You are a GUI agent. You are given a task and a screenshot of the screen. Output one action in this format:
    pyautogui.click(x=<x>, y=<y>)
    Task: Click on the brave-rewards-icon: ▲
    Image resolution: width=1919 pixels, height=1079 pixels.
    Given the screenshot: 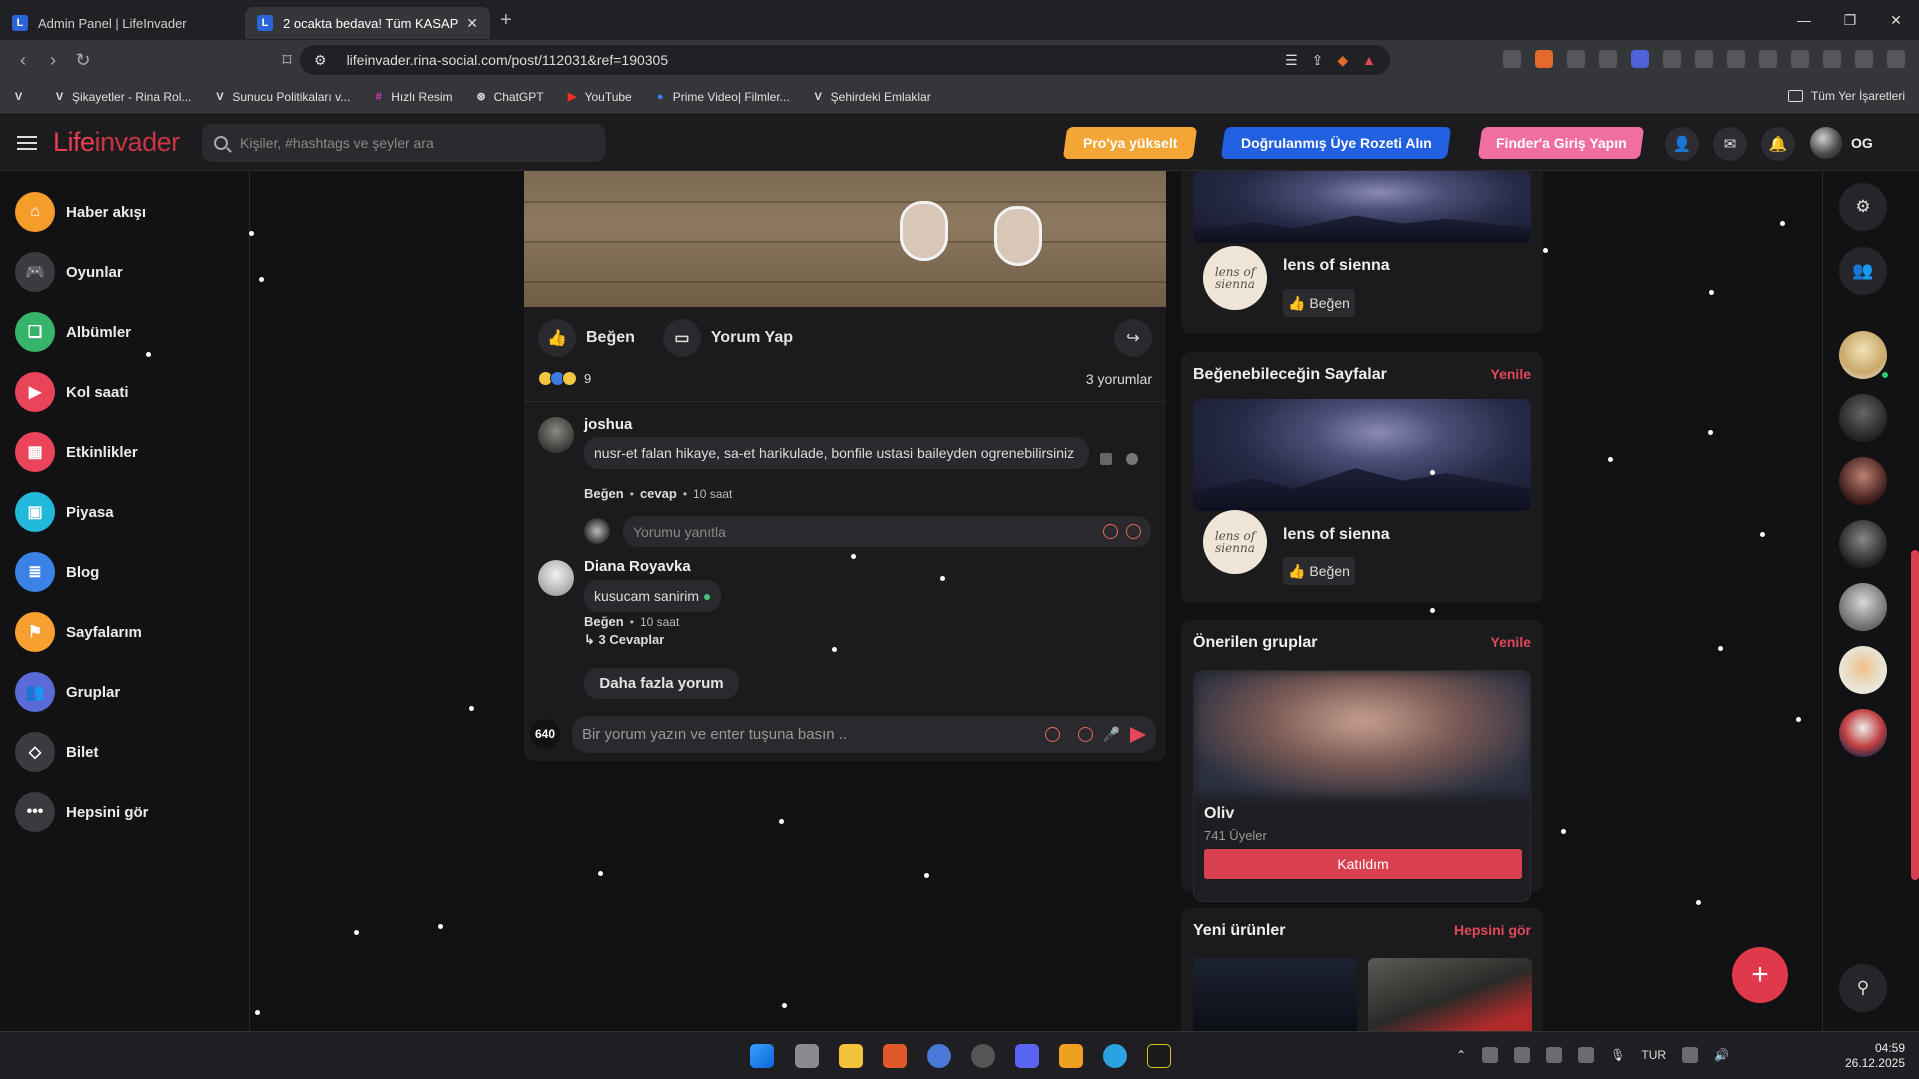 What is the action you would take?
    pyautogui.click(x=1369, y=60)
    